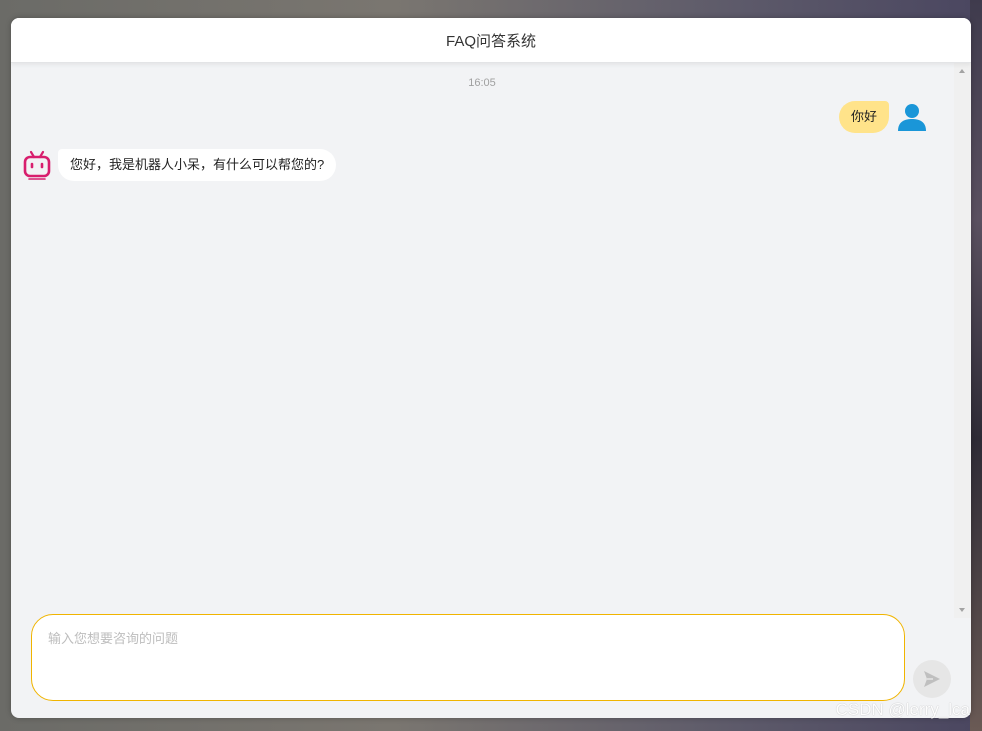  Describe the element at coordinates (37, 165) in the screenshot. I see `robot-icon` at that location.